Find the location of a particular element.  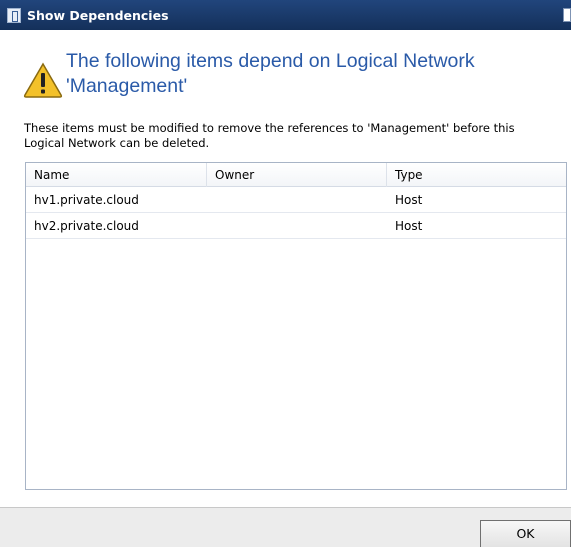

warning-icon is located at coordinates (43, 80).